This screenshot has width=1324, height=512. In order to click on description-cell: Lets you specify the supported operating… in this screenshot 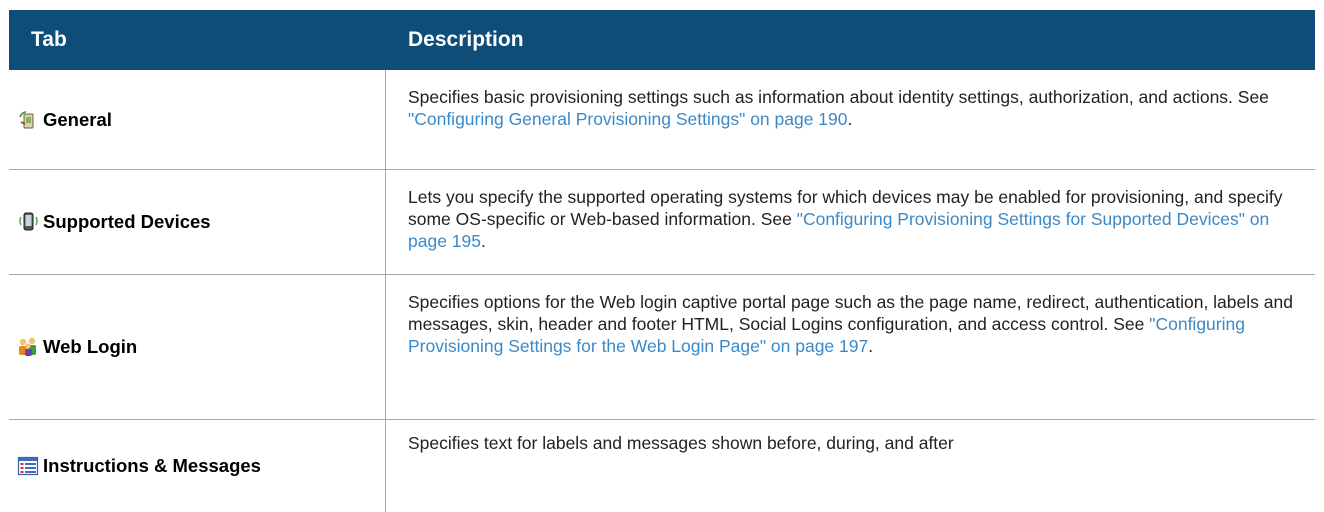, I will do `click(850, 222)`.